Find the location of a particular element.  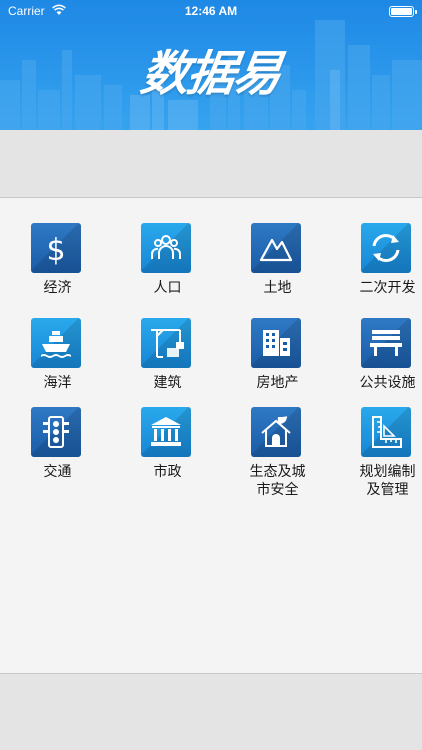

people-icon is located at coordinates (166, 247).